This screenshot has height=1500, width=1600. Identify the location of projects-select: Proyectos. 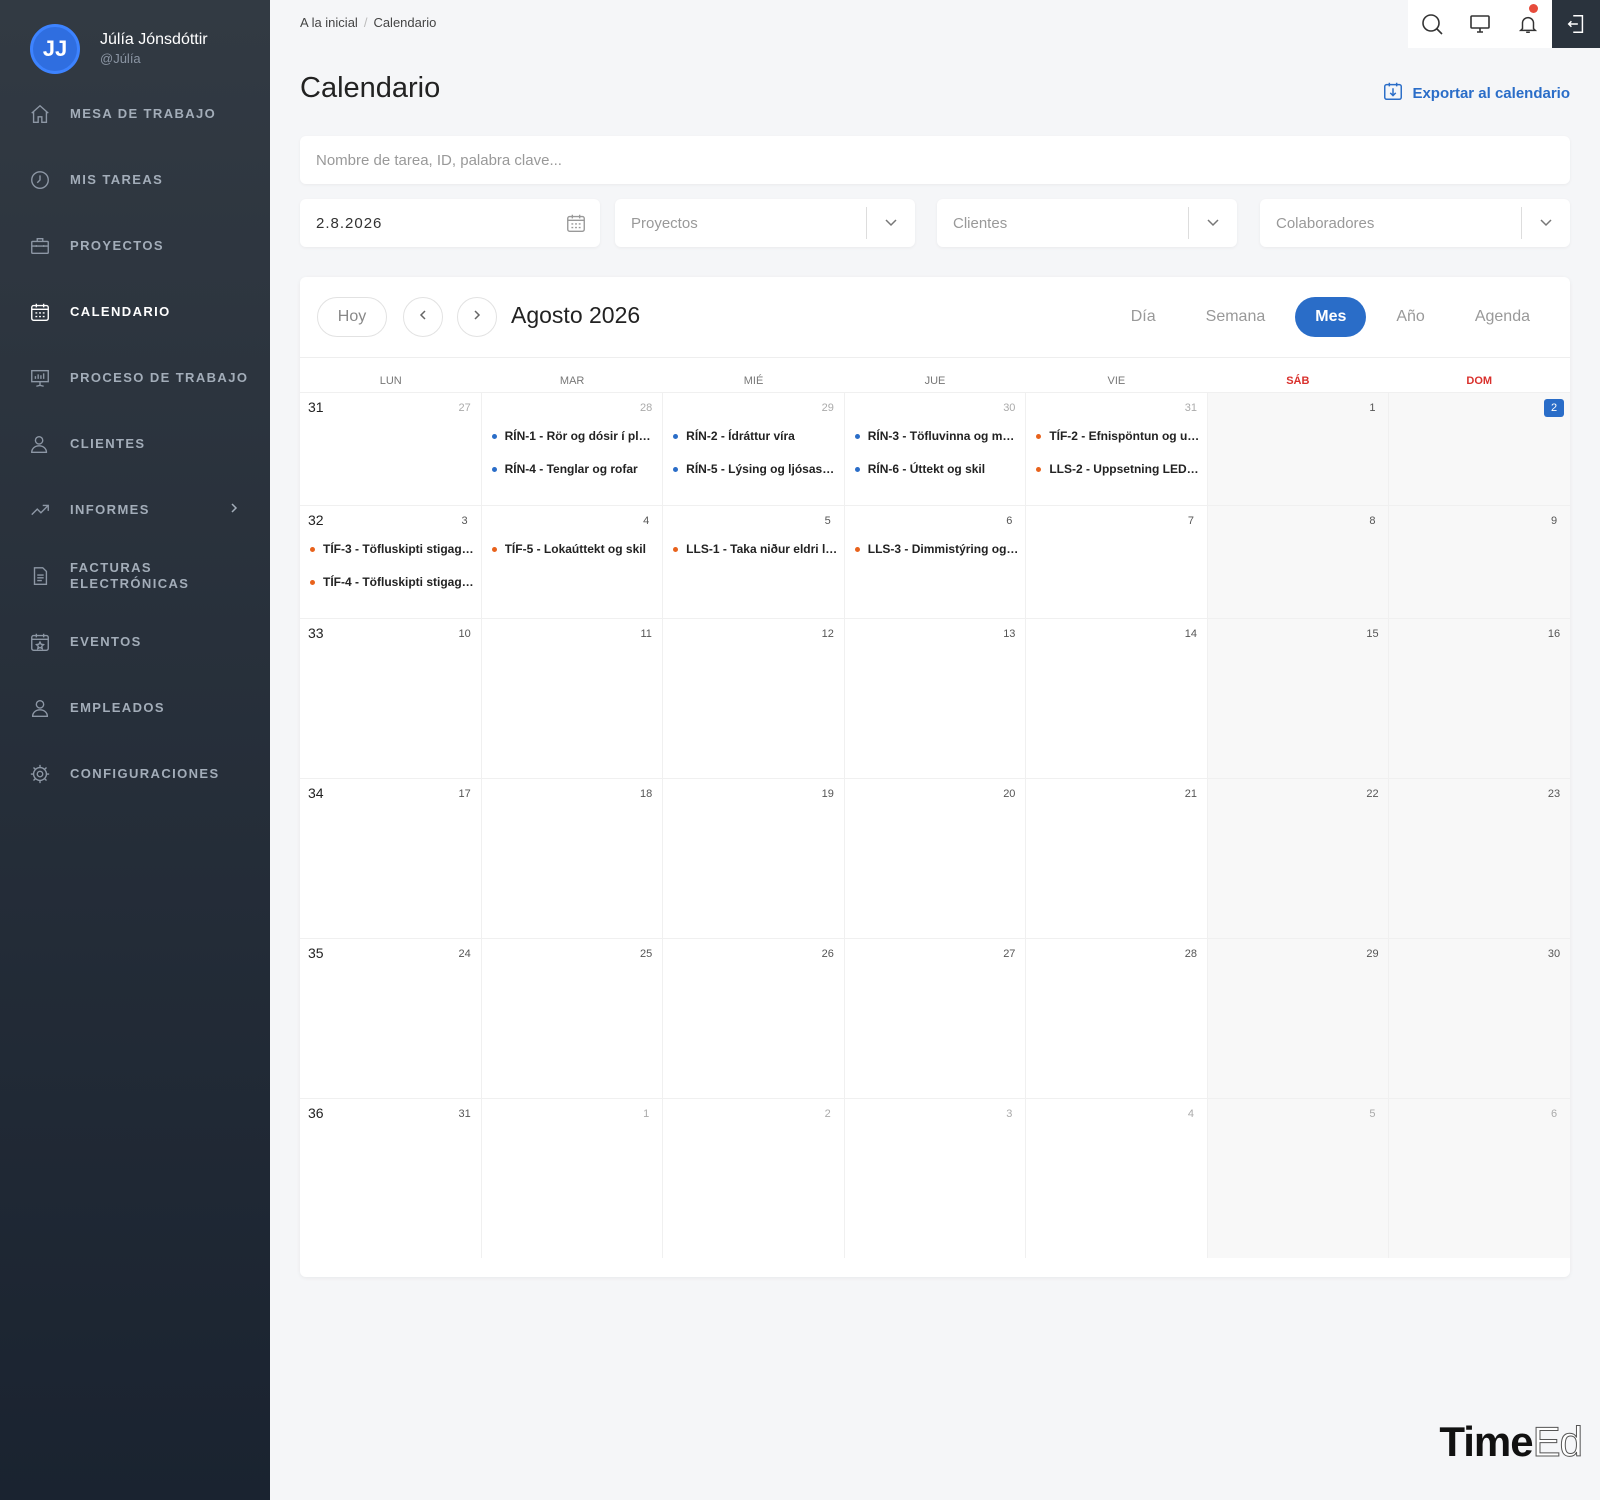
(765, 223).